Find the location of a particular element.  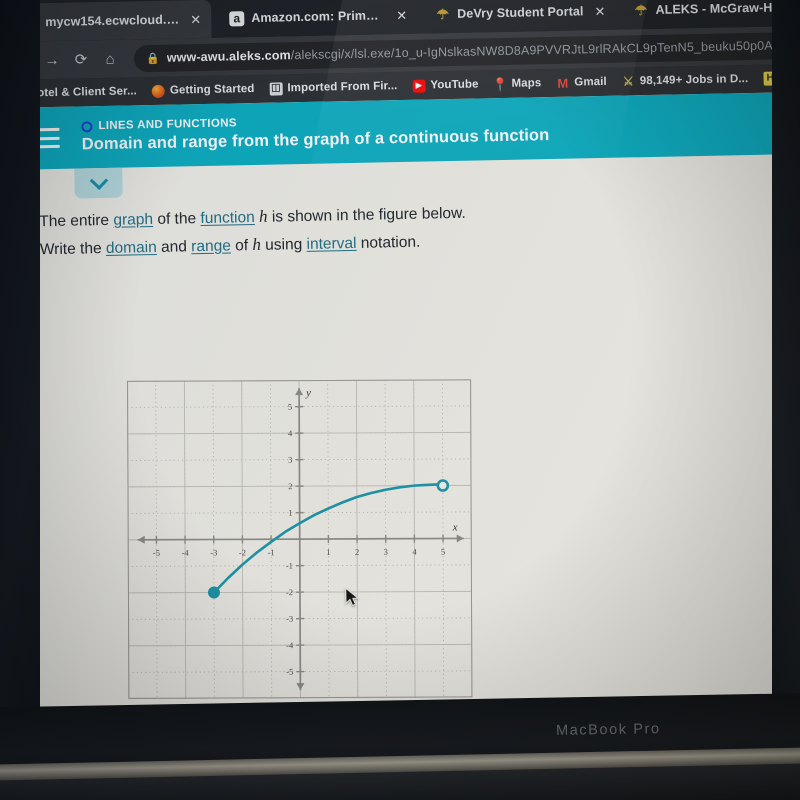

amazon-icon: a is located at coordinates (237, 18).